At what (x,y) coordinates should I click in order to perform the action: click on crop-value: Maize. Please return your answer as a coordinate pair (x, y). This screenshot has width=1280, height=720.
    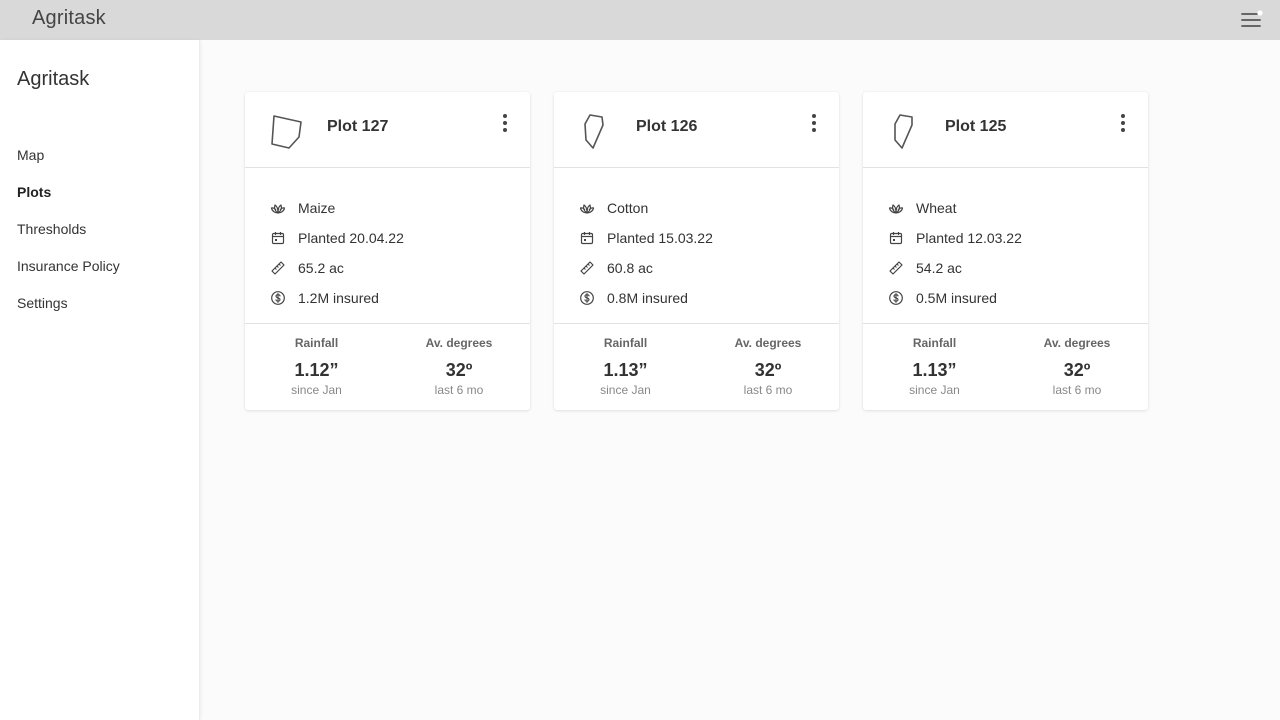
    Looking at the image, I should click on (317, 208).